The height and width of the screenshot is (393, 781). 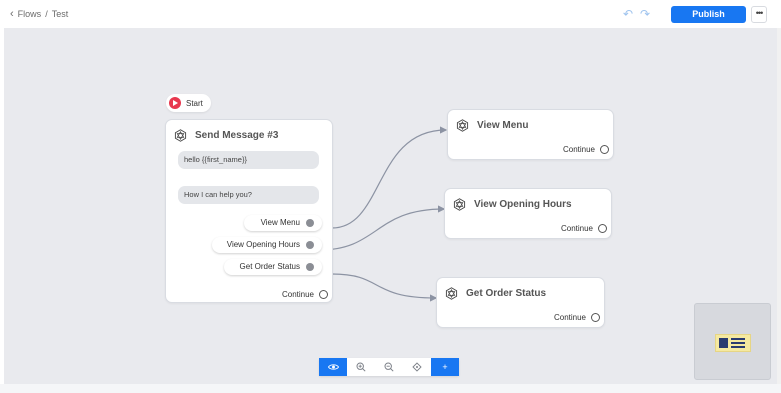 I want to click on reply-button-label: View Menu, so click(x=280, y=222).